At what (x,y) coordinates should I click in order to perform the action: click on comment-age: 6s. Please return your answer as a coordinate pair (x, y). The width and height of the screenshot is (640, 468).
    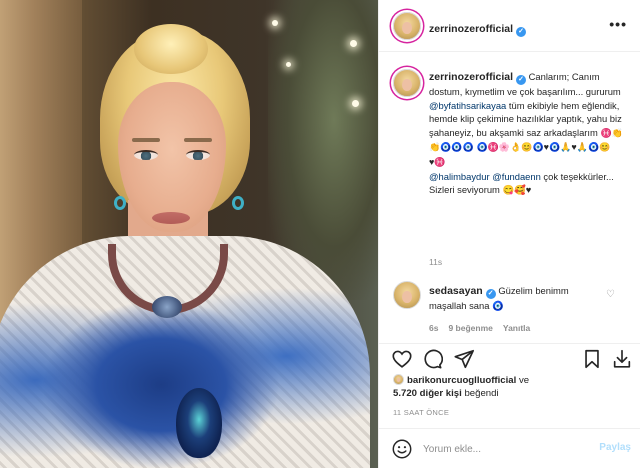
    Looking at the image, I should click on (433, 328).